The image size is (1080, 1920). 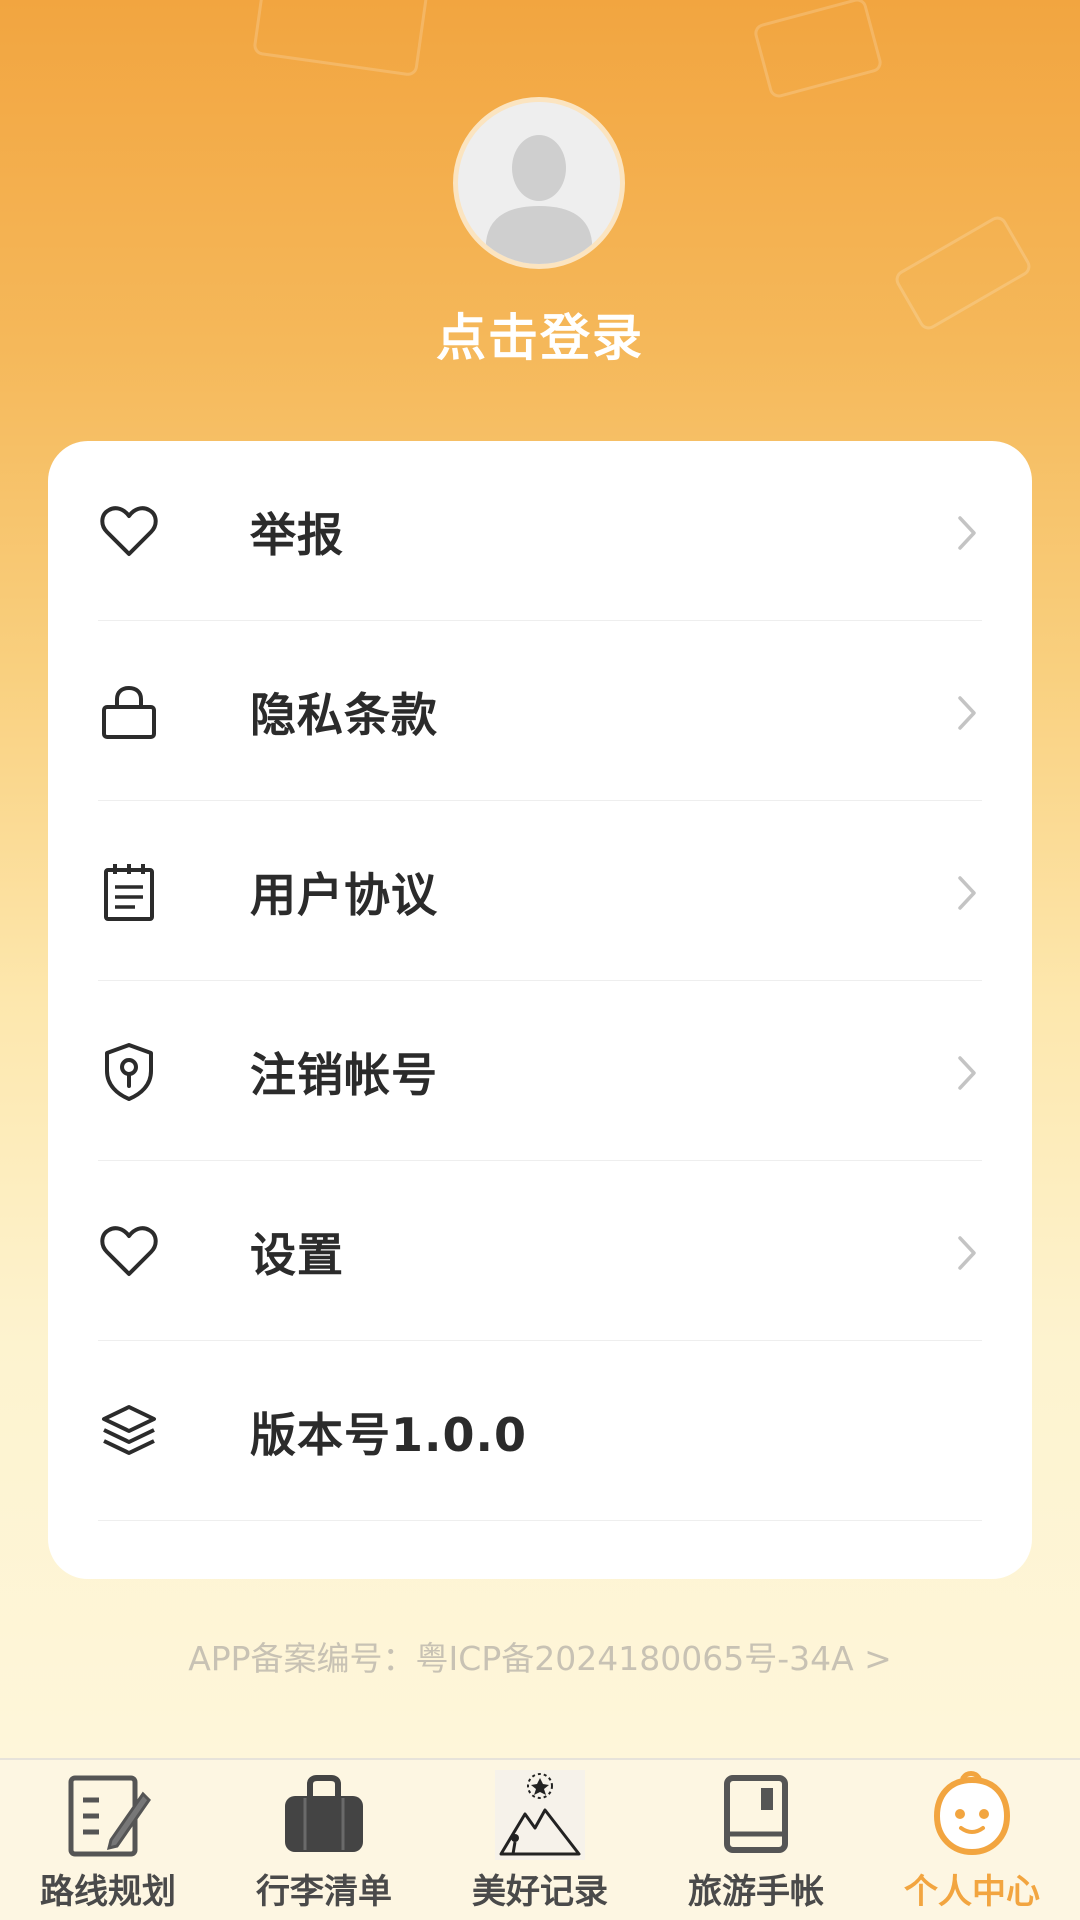 What do you see at coordinates (344, 715) in the screenshot?
I see `menu-item-label: 隐私条款` at bounding box center [344, 715].